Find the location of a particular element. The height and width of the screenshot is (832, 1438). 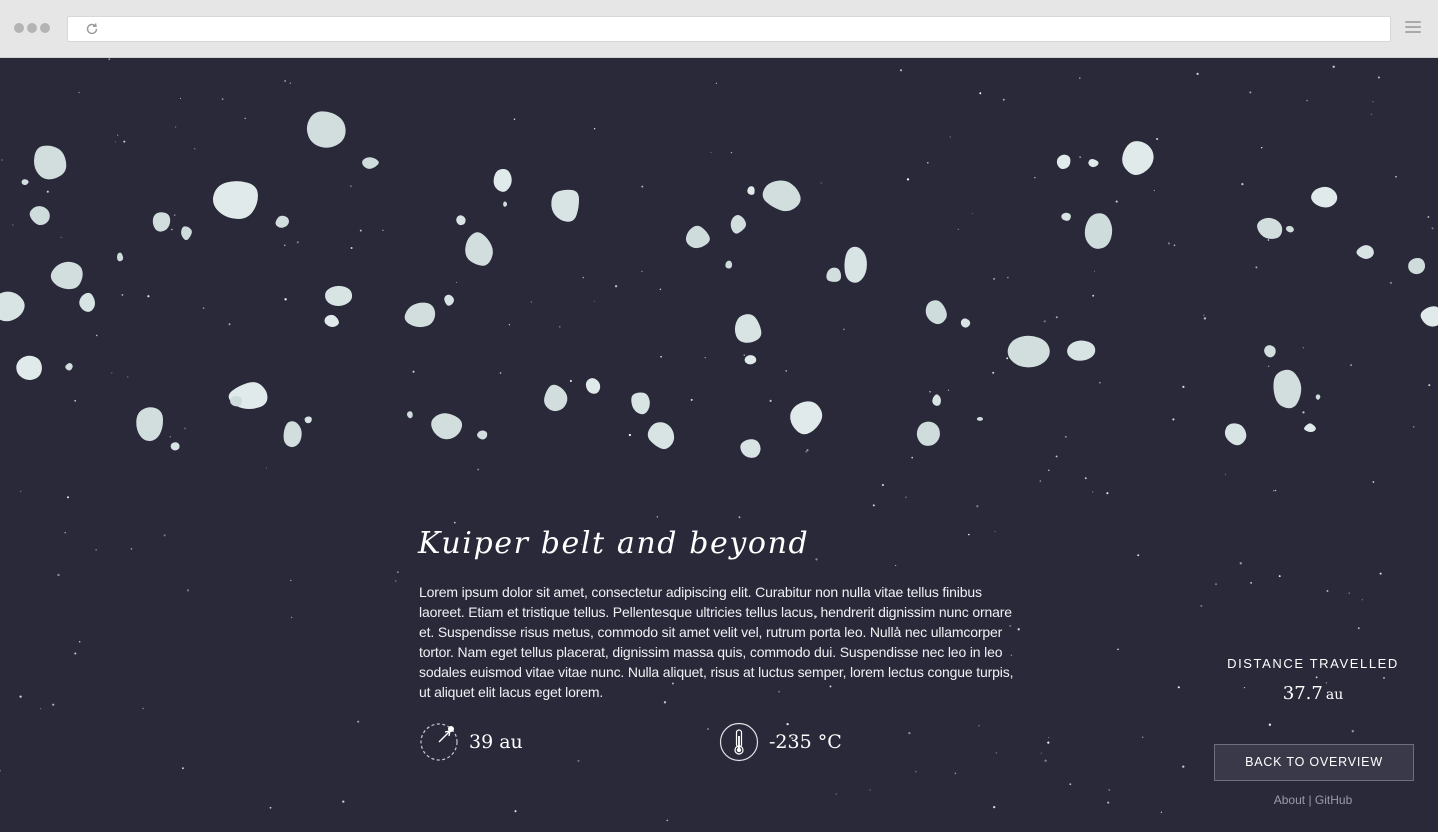

temperature-stat: -235 °C is located at coordinates (780, 742).